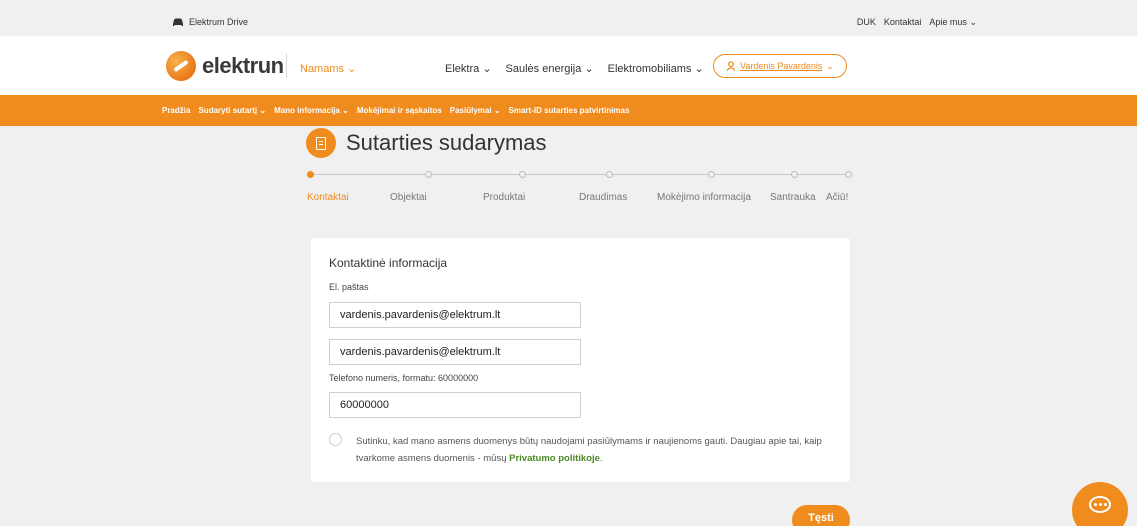  Describe the element at coordinates (399, 110) in the screenshot. I see `subnav-item-mokejimai: Mokėjimai ir sąskaitos` at that location.